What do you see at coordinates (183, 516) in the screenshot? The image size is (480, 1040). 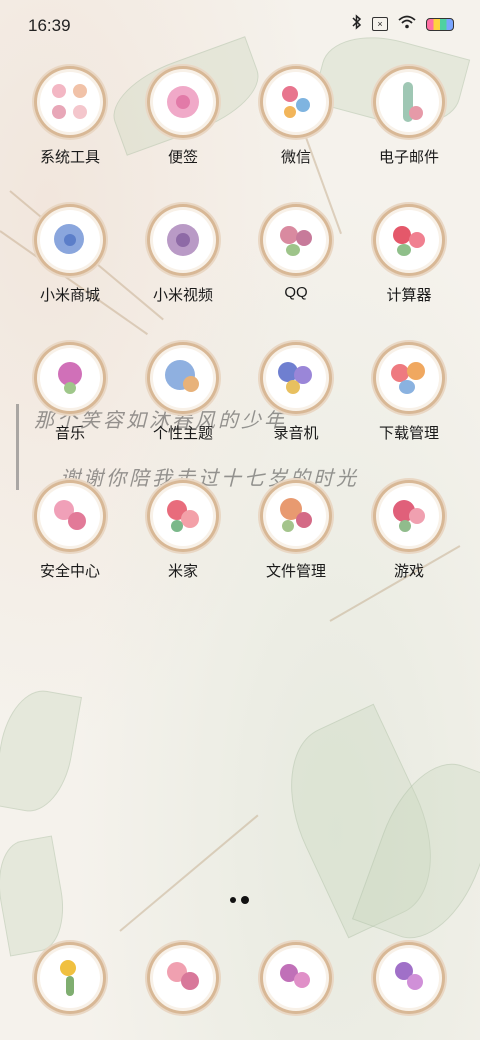 I see `mijia-icon` at bounding box center [183, 516].